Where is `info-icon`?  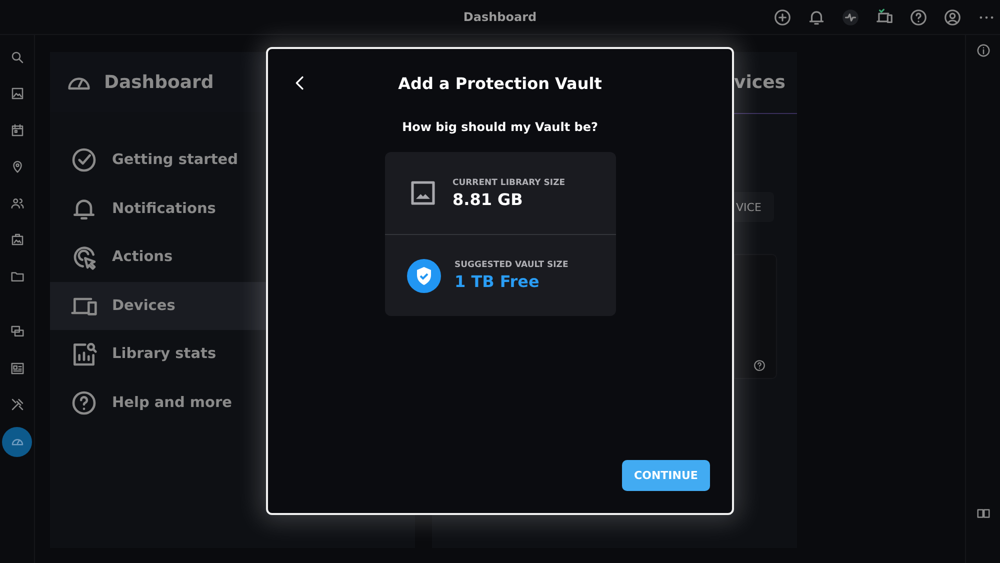
info-icon is located at coordinates (983, 50).